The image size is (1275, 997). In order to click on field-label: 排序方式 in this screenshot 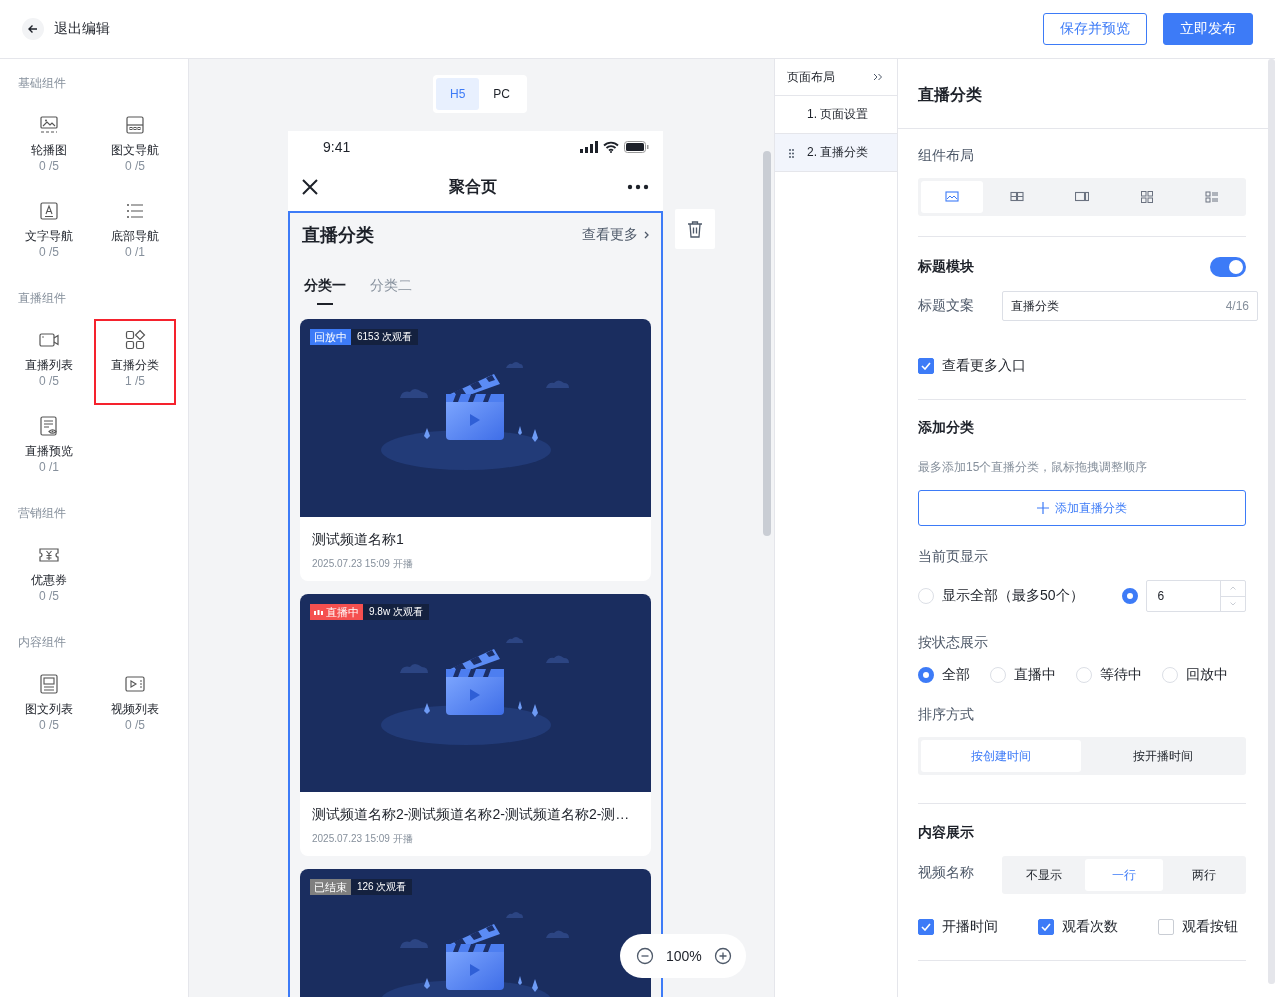, I will do `click(946, 715)`.